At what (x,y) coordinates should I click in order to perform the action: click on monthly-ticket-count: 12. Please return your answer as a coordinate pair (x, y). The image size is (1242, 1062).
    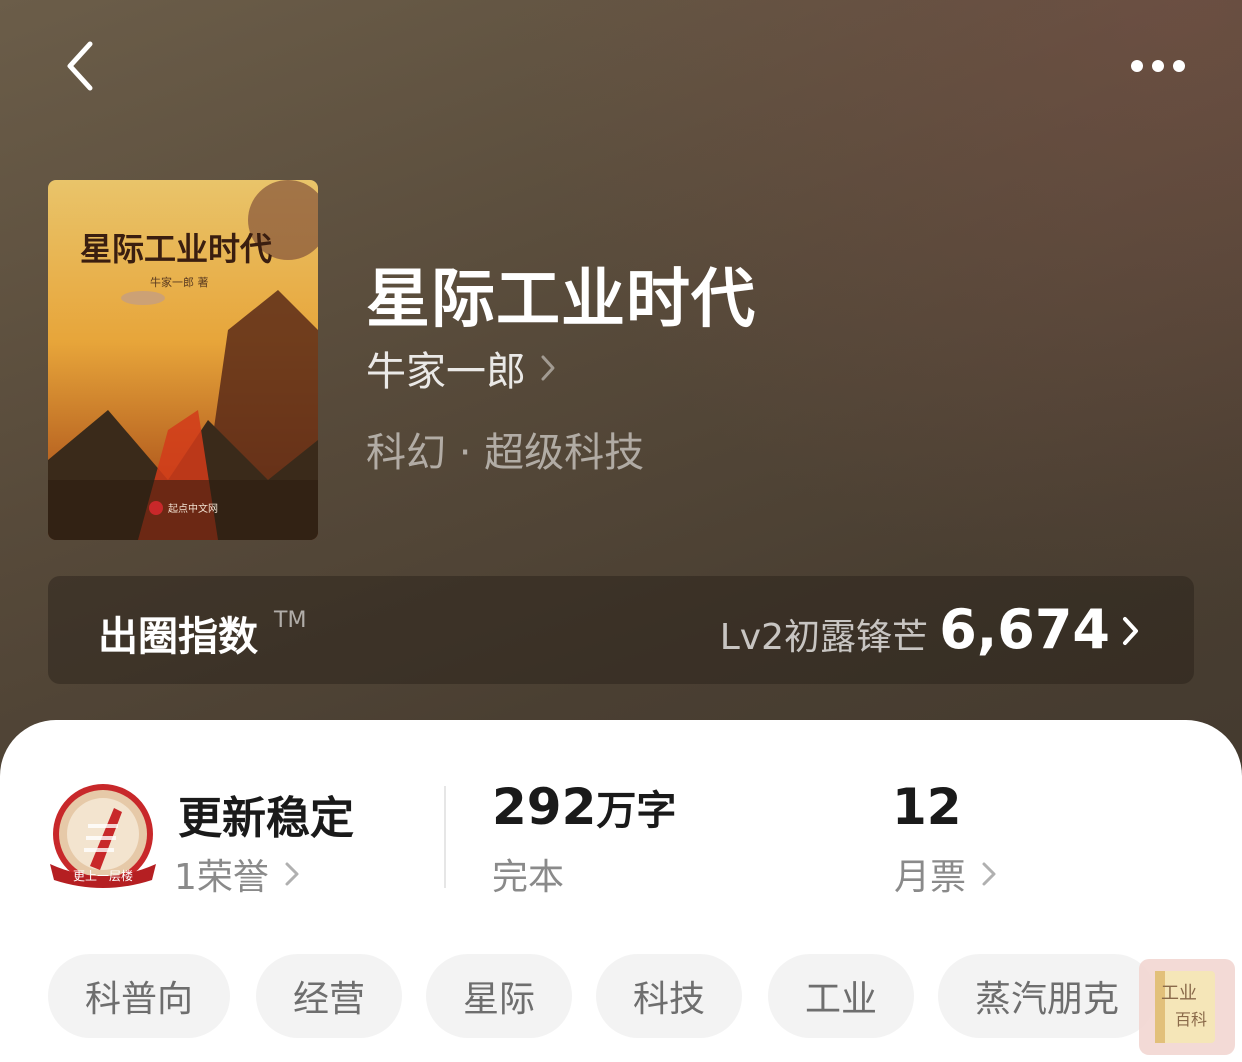
    Looking at the image, I should click on (927, 807).